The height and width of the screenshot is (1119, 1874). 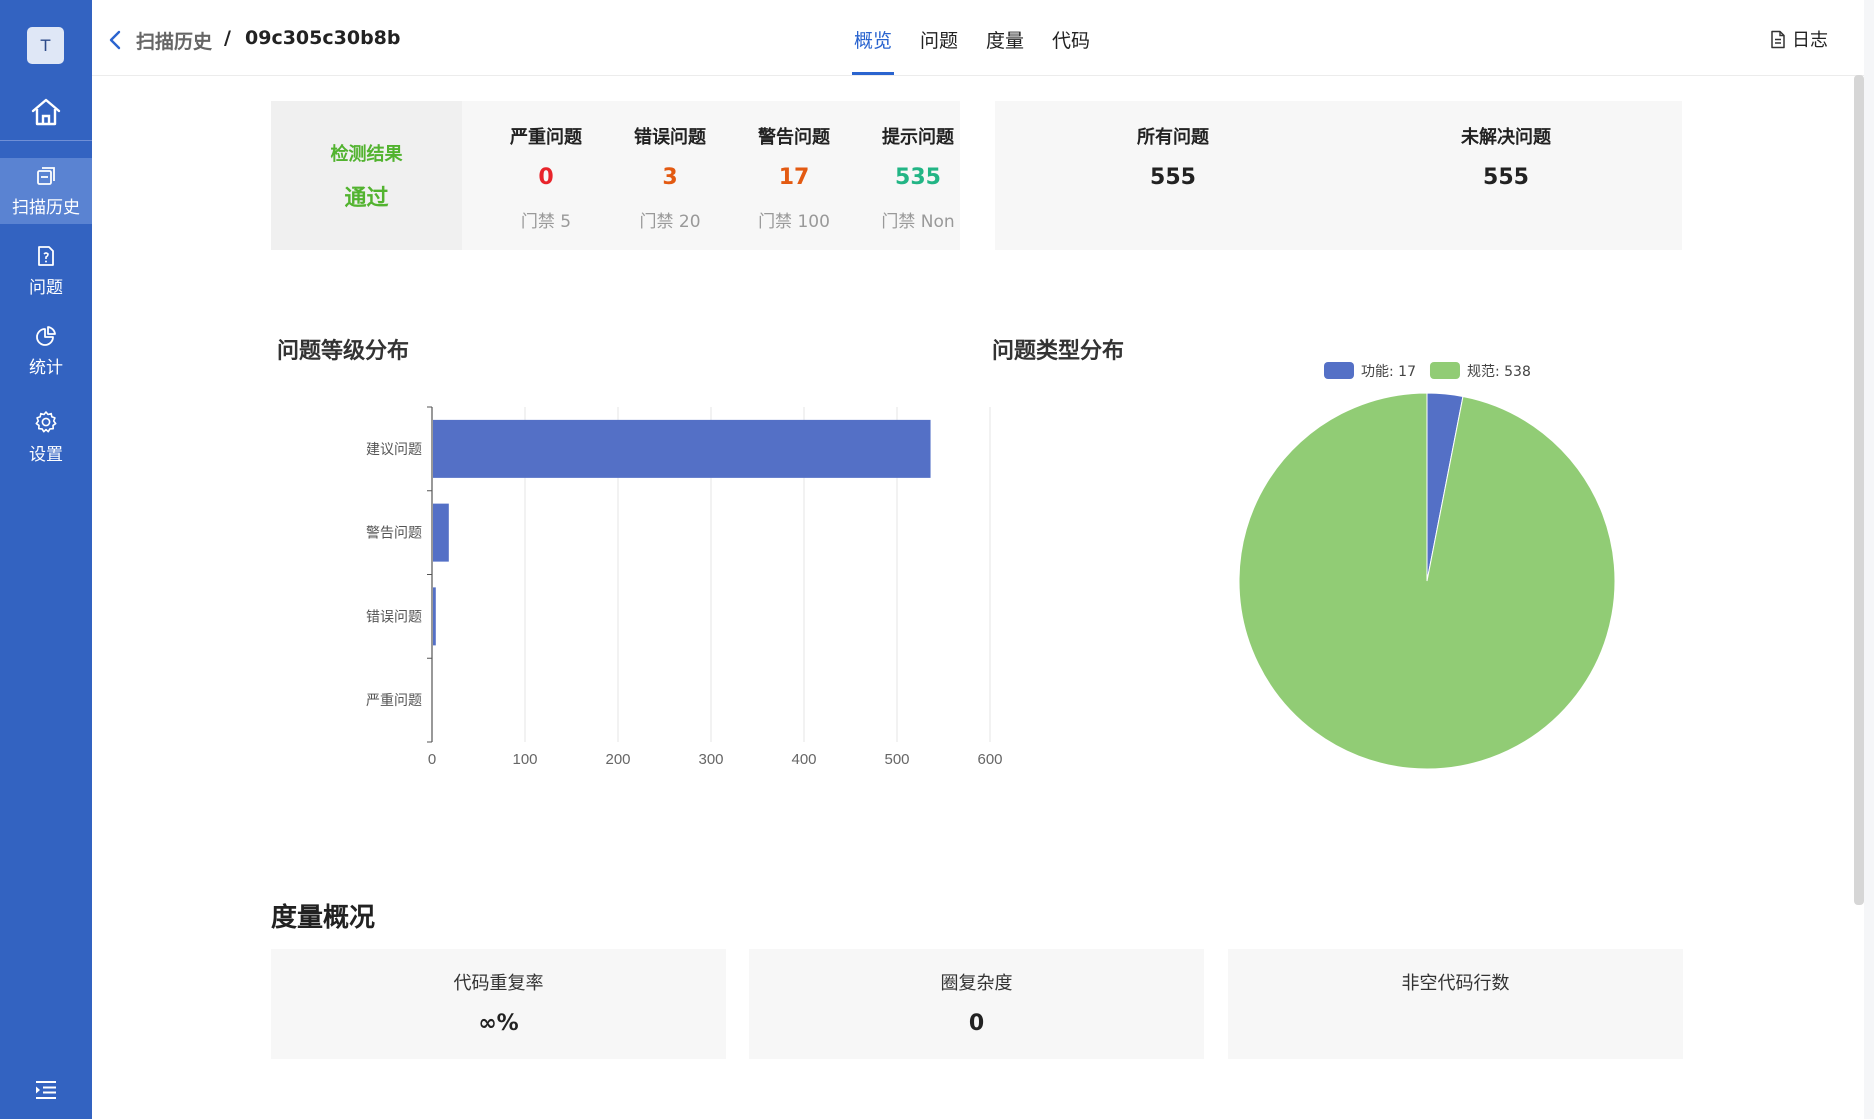 I want to click on metric-label: 代码重复率, so click(x=498, y=983).